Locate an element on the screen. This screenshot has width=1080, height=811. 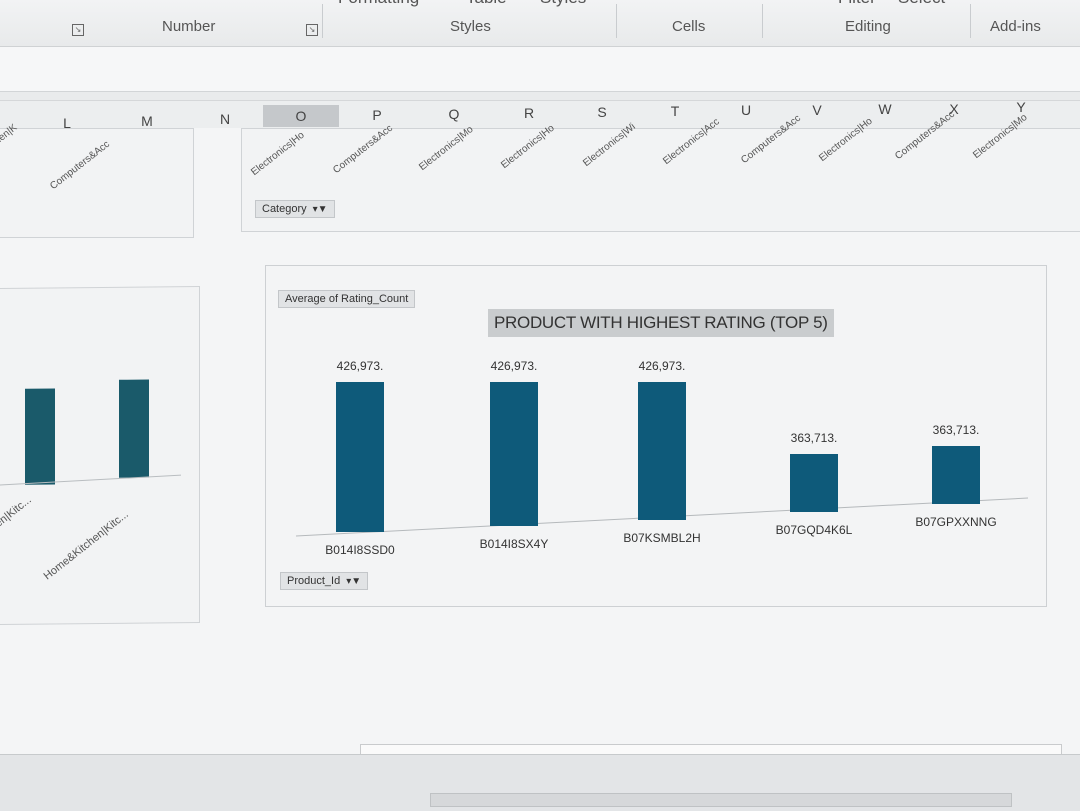
ribbon-formatting-fragment: Formatting is located at coordinates (378, 4).